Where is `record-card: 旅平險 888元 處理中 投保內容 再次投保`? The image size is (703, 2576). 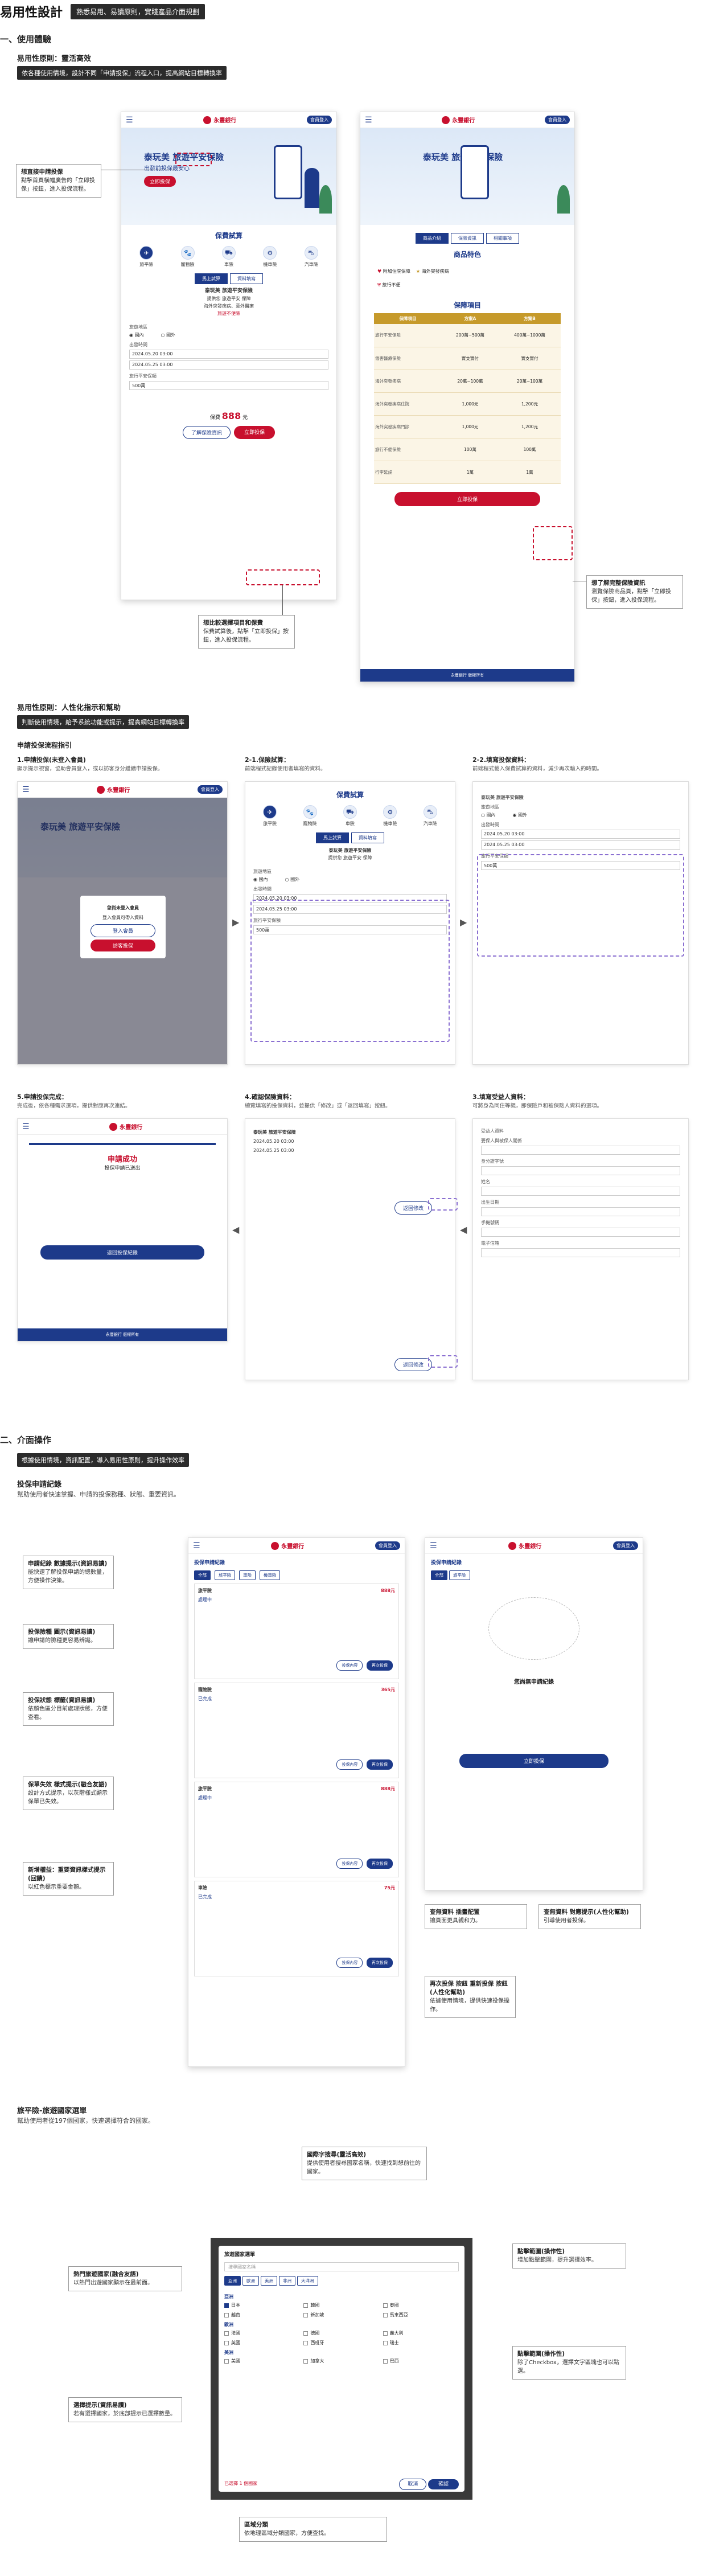 record-card: 旅平險 888元 處理中 投保內容 再次投保 is located at coordinates (296, 1631).